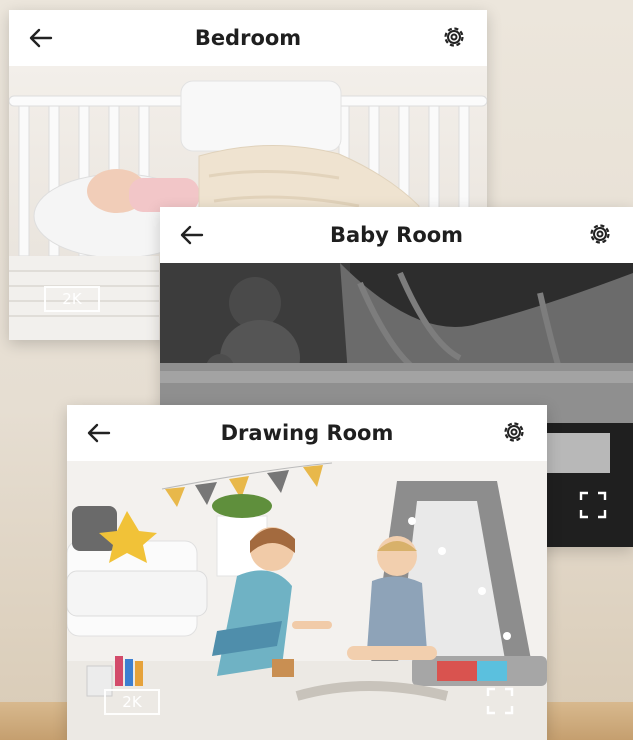 The image size is (633, 740). I want to click on drawing-room-title: Drawing Room, so click(307, 433).